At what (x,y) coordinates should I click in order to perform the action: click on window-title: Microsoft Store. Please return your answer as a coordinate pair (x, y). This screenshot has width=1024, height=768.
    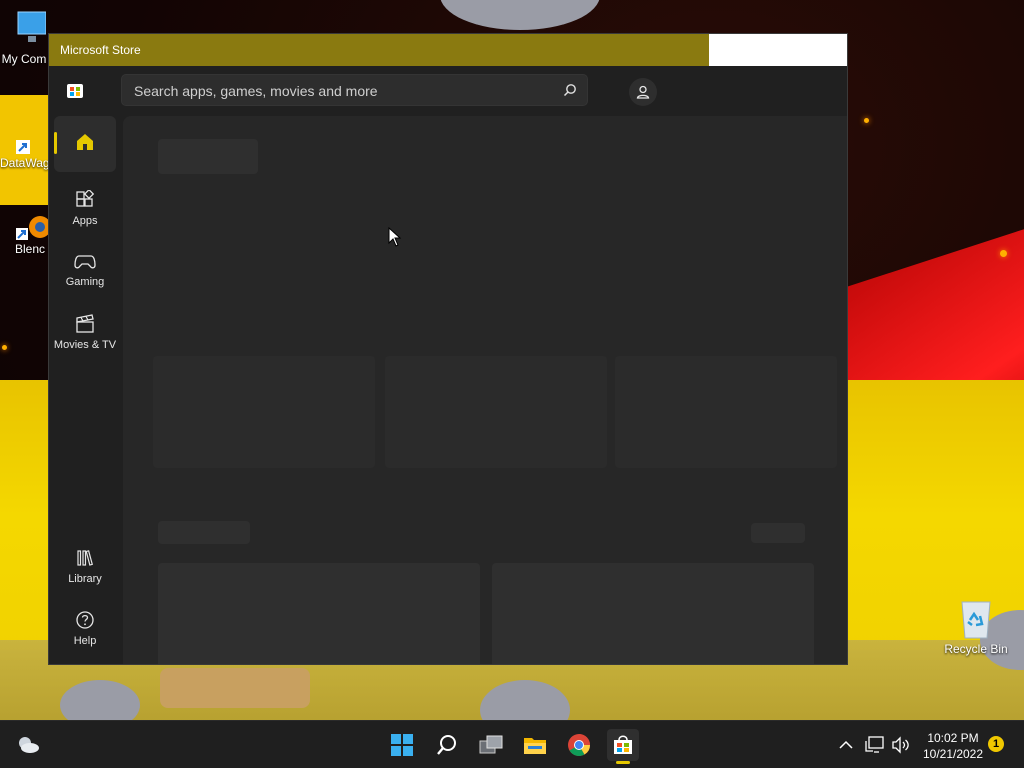
    Looking at the image, I should click on (100, 50).